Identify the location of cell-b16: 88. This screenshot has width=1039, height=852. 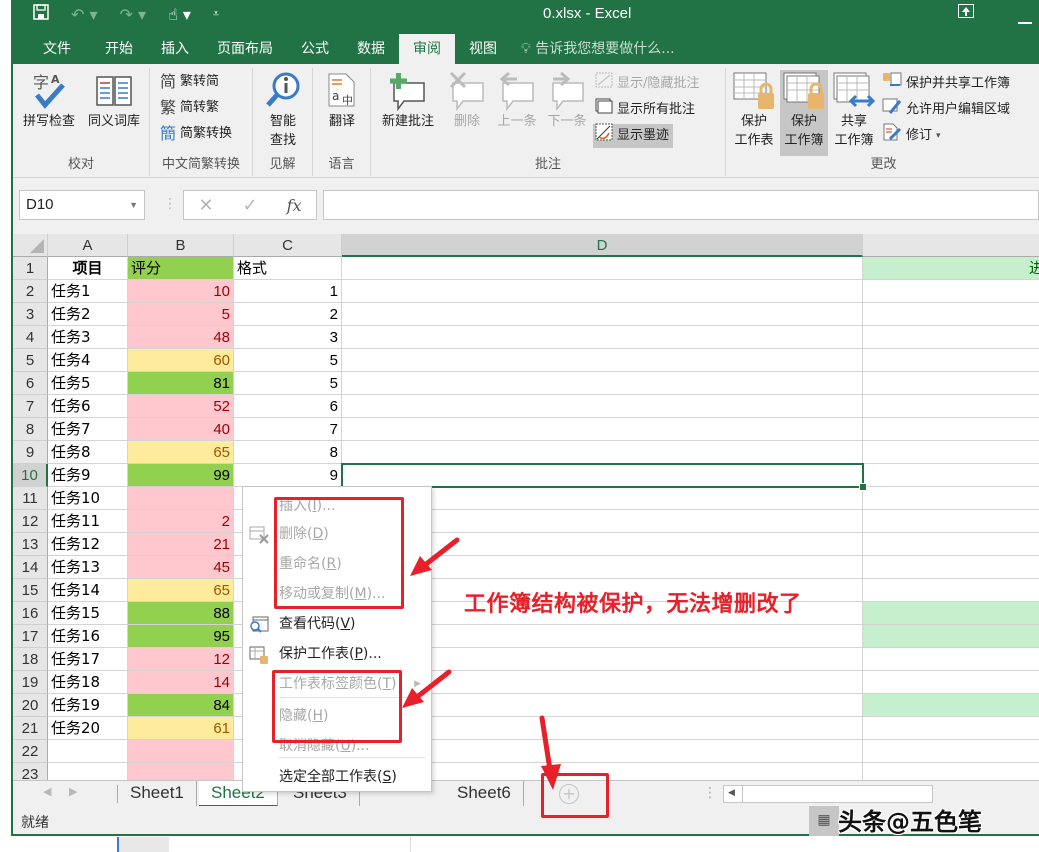
(181, 613).